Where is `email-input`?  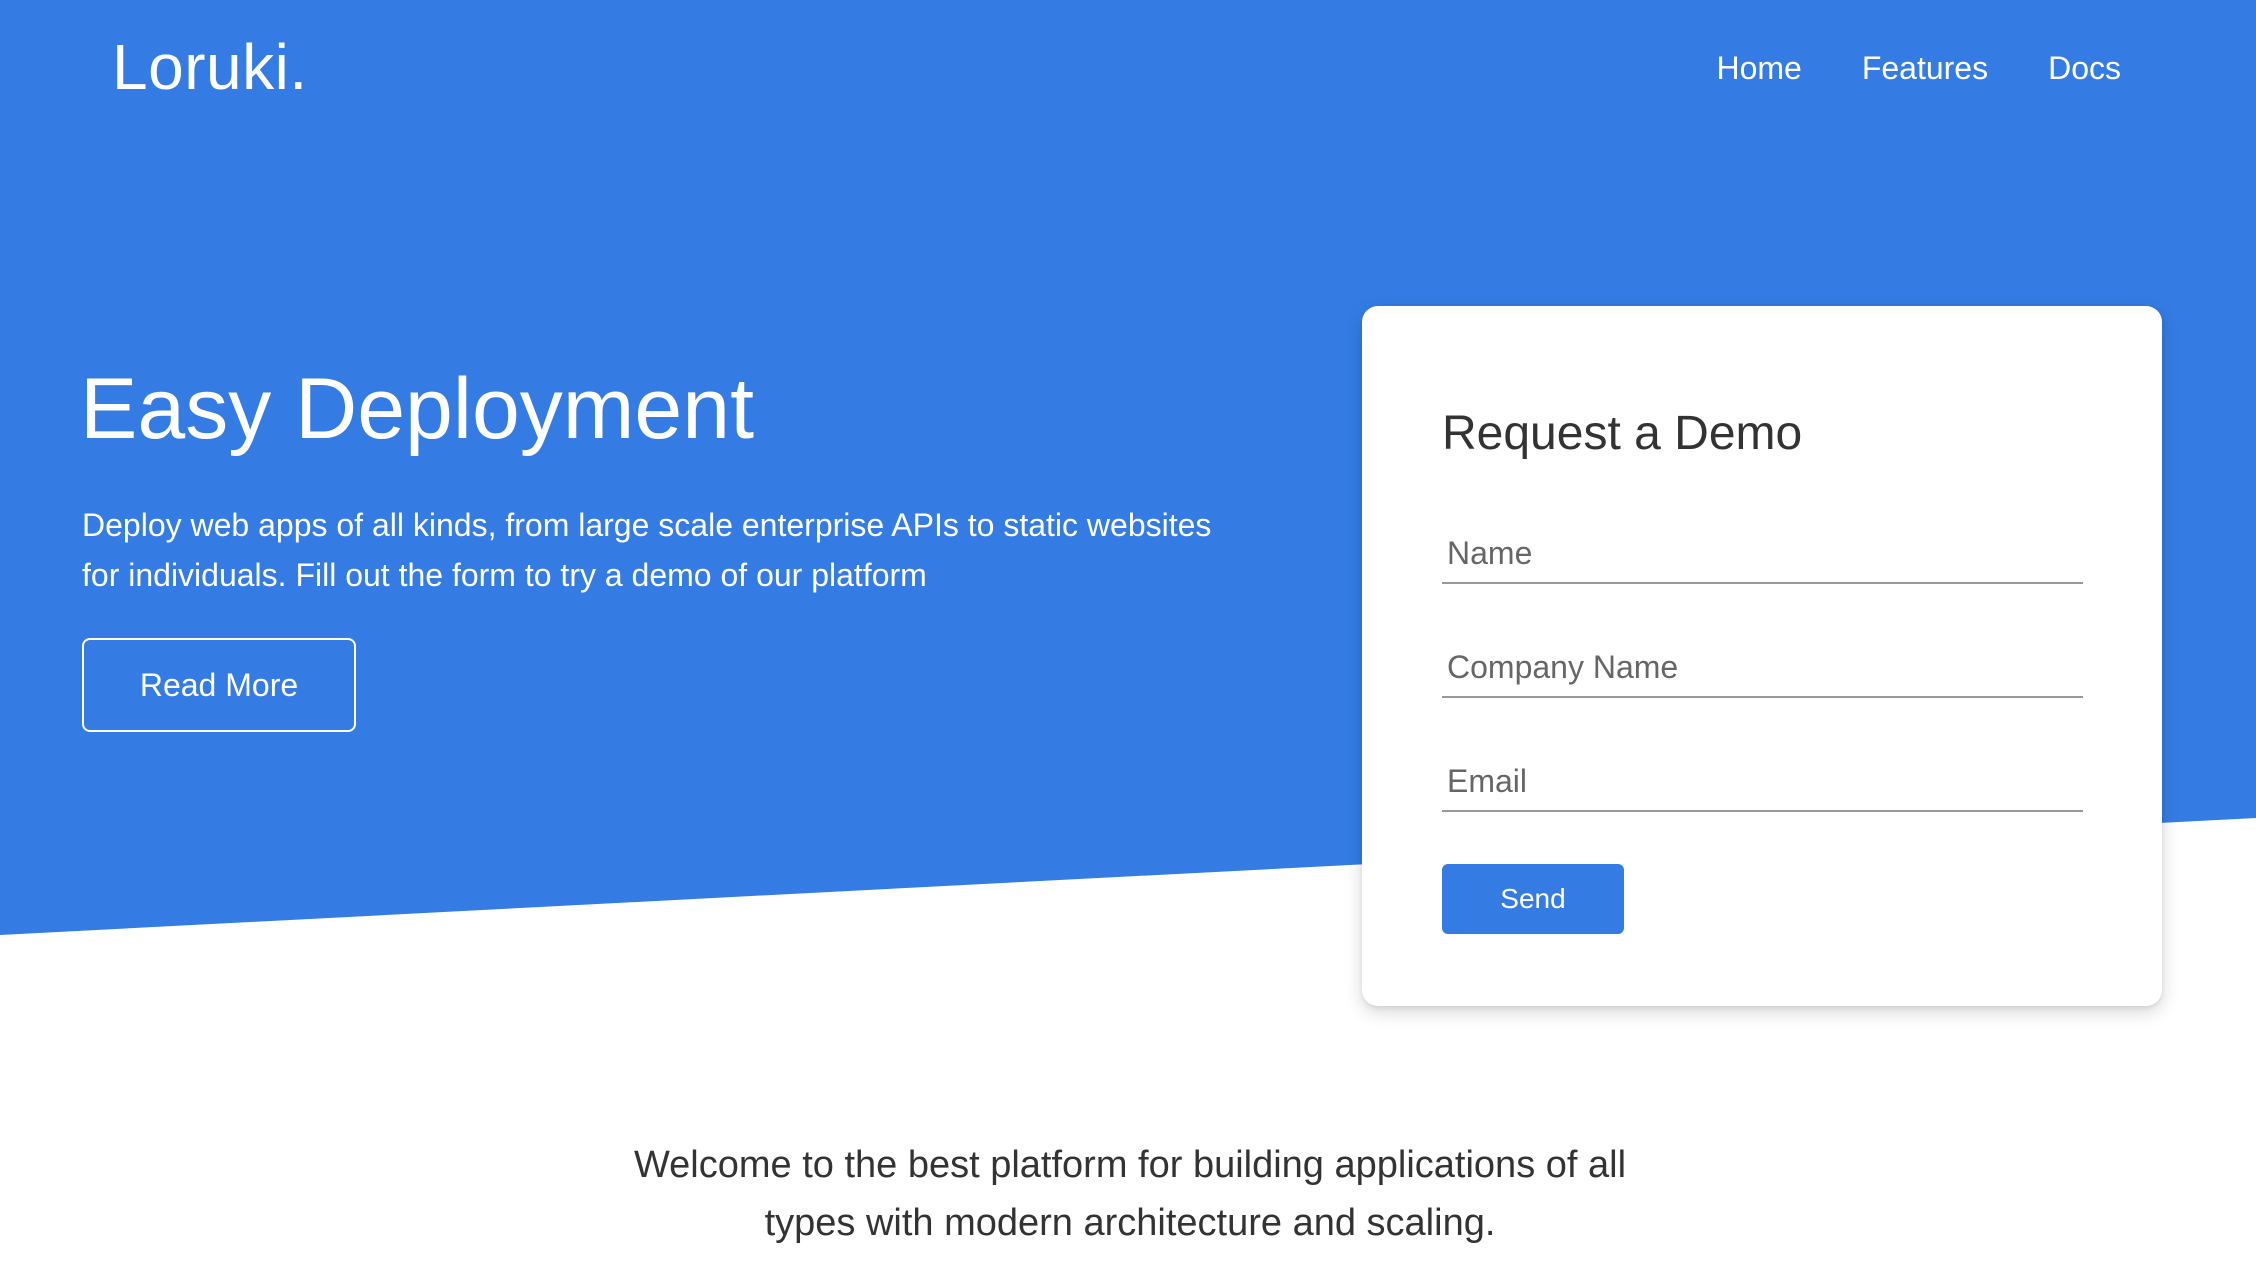 email-input is located at coordinates (1762, 782).